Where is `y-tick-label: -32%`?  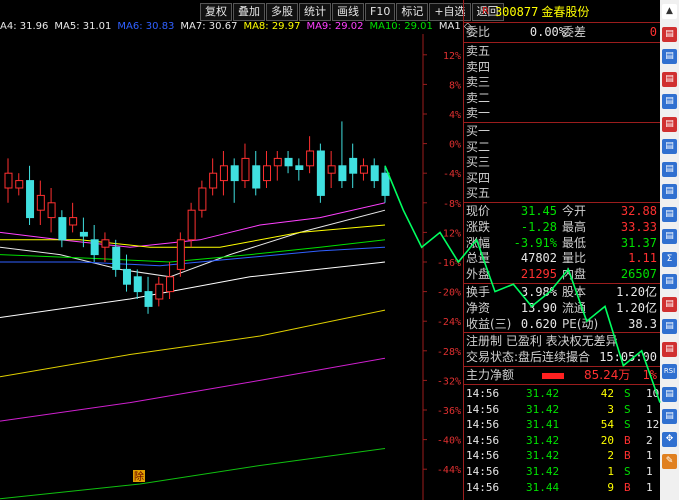
y-tick-label: -32% is located at coordinates (449, 381).